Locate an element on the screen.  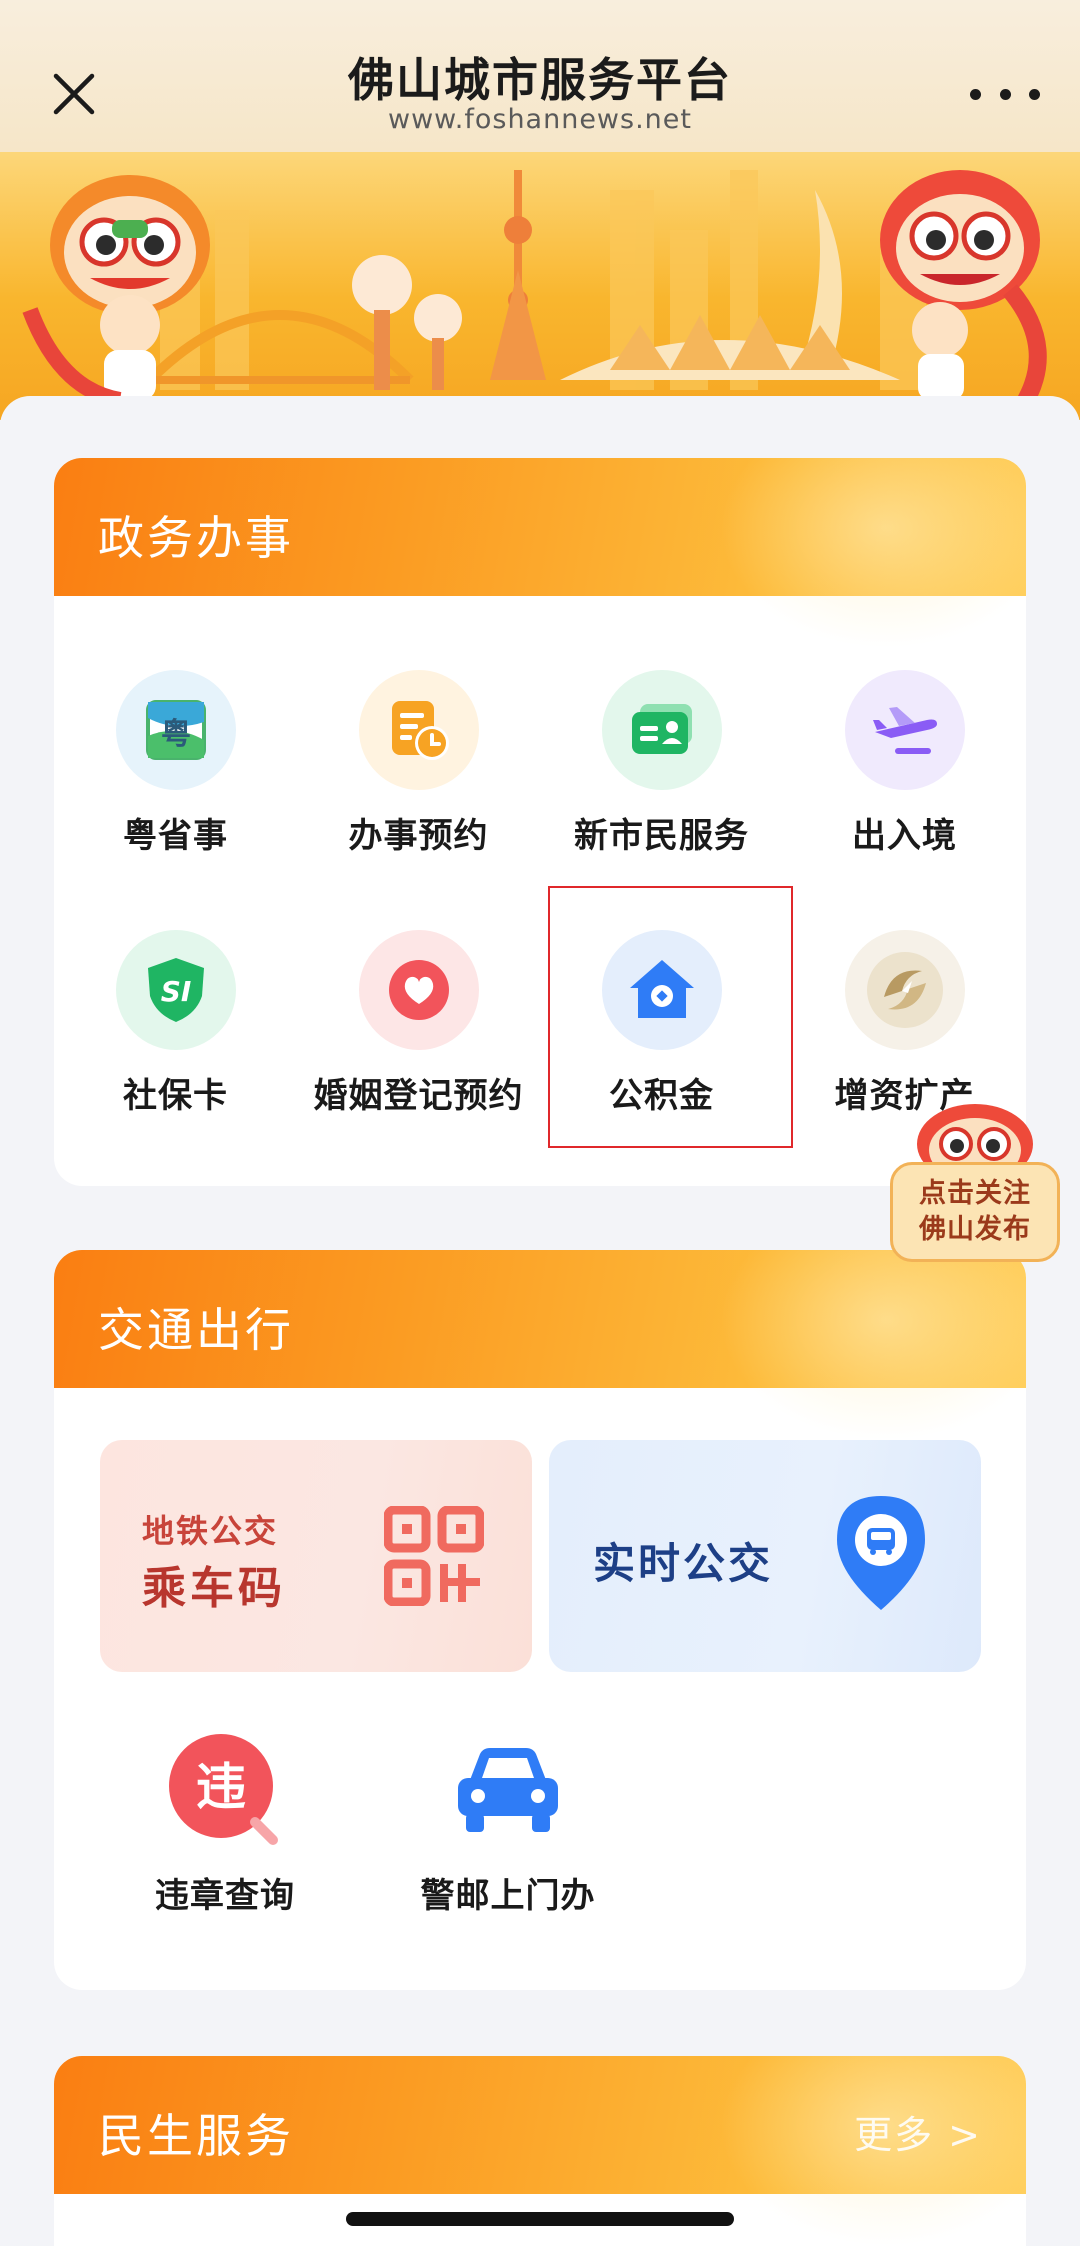
growth-logo-icon is located at coordinates (904, 990).